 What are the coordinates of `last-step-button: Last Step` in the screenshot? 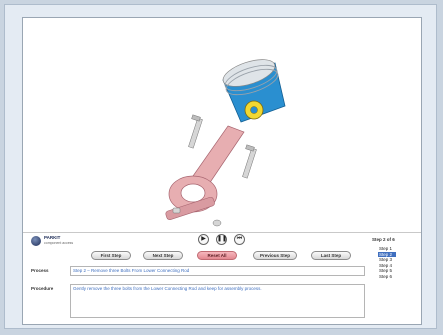 It's located at (331, 255).